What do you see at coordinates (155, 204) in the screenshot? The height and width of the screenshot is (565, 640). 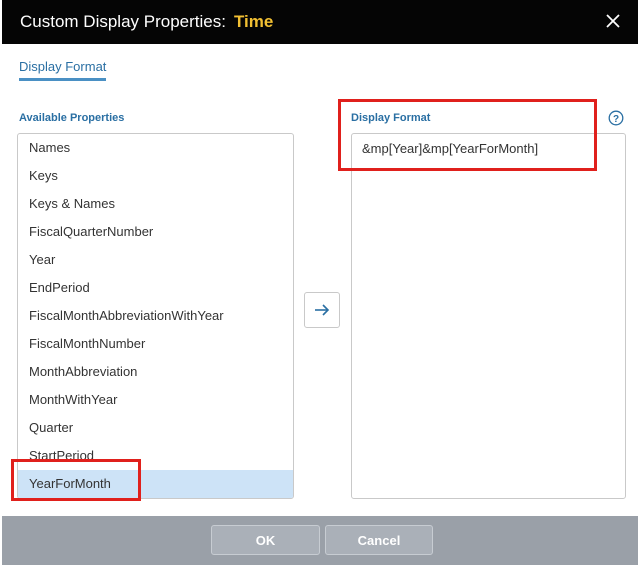 I see `list-item-keys-and-names: Keys & Names` at bounding box center [155, 204].